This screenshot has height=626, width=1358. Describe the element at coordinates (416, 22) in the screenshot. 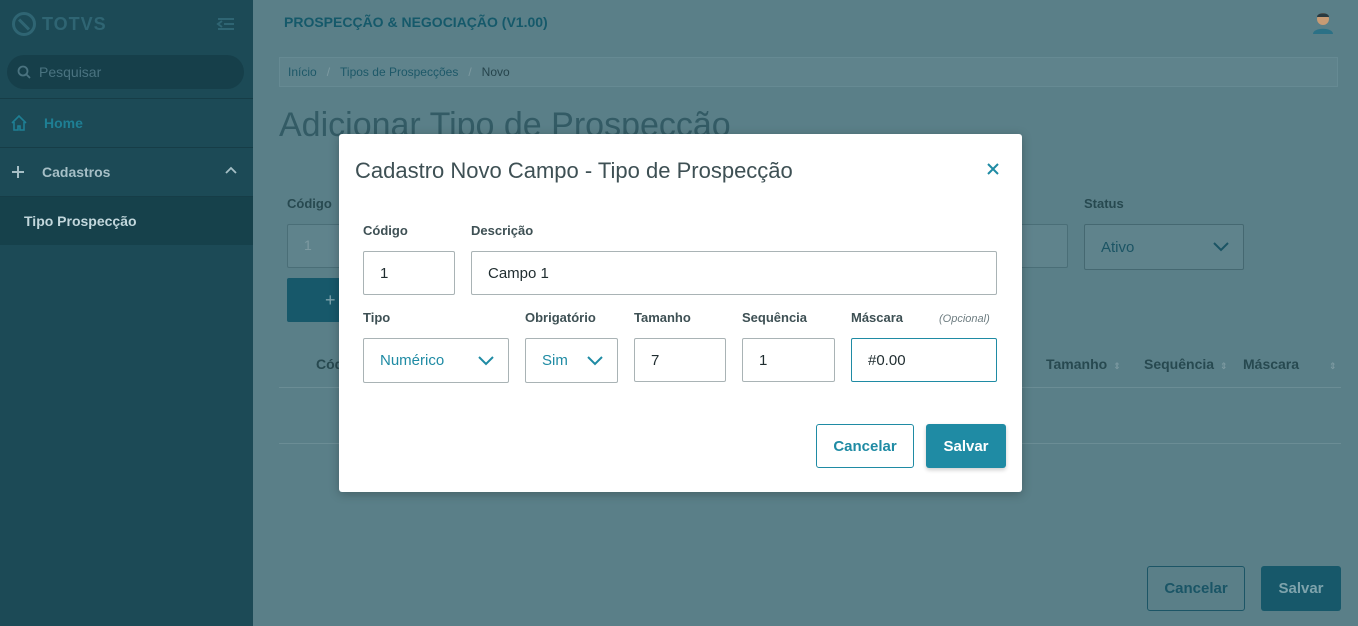

I see `app-title: PROSPECÇÃO & NEGOCIAÇÃO (V1.00)` at that location.